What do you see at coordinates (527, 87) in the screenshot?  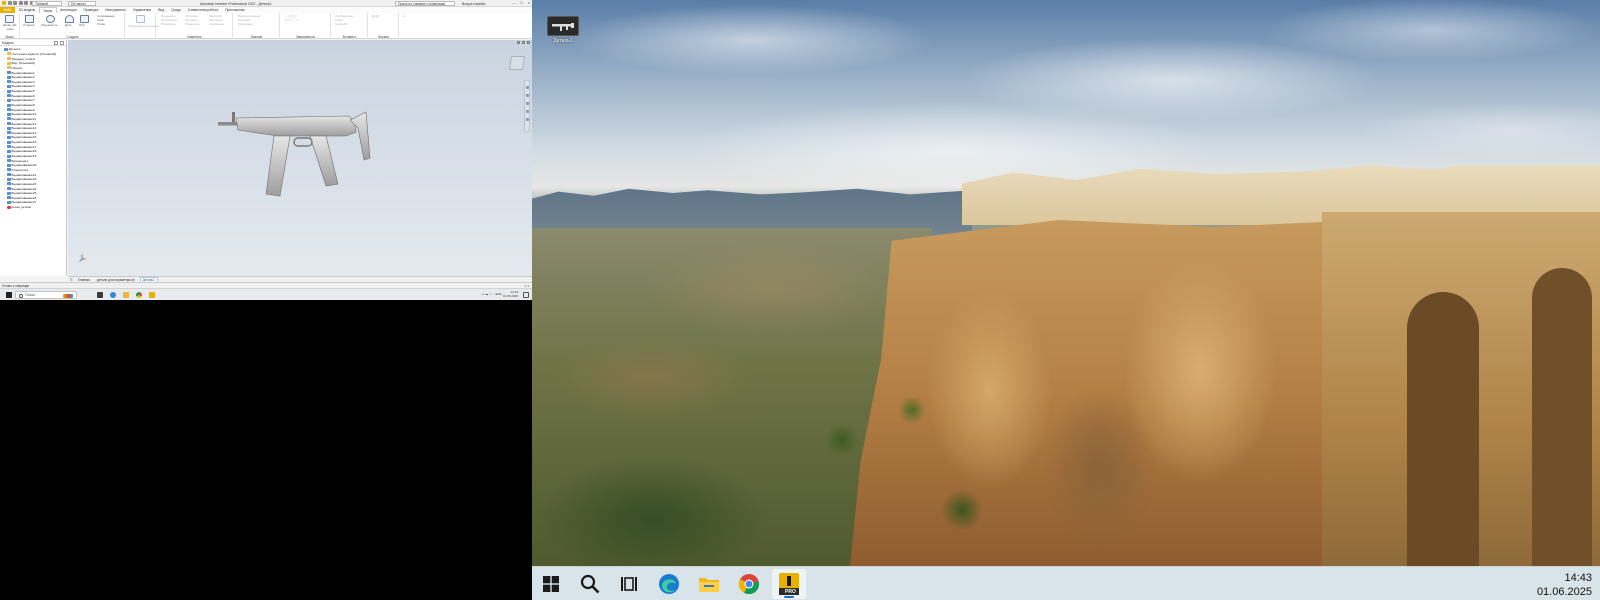 I see `full-nav-wheel-icon` at bounding box center [527, 87].